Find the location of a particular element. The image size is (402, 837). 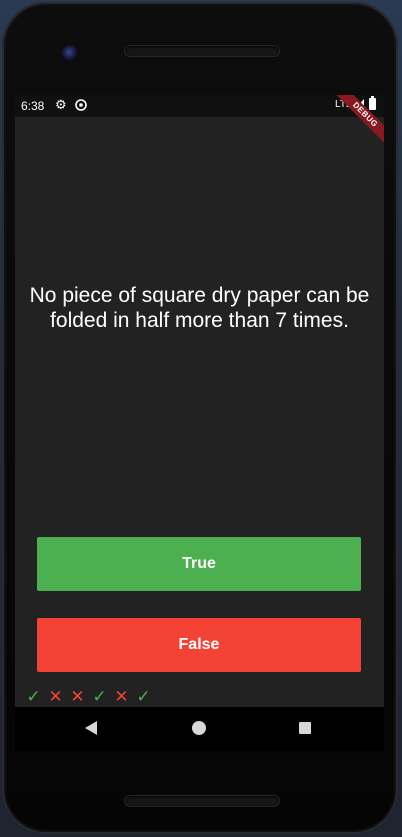

true-button: True is located at coordinates (199, 564).